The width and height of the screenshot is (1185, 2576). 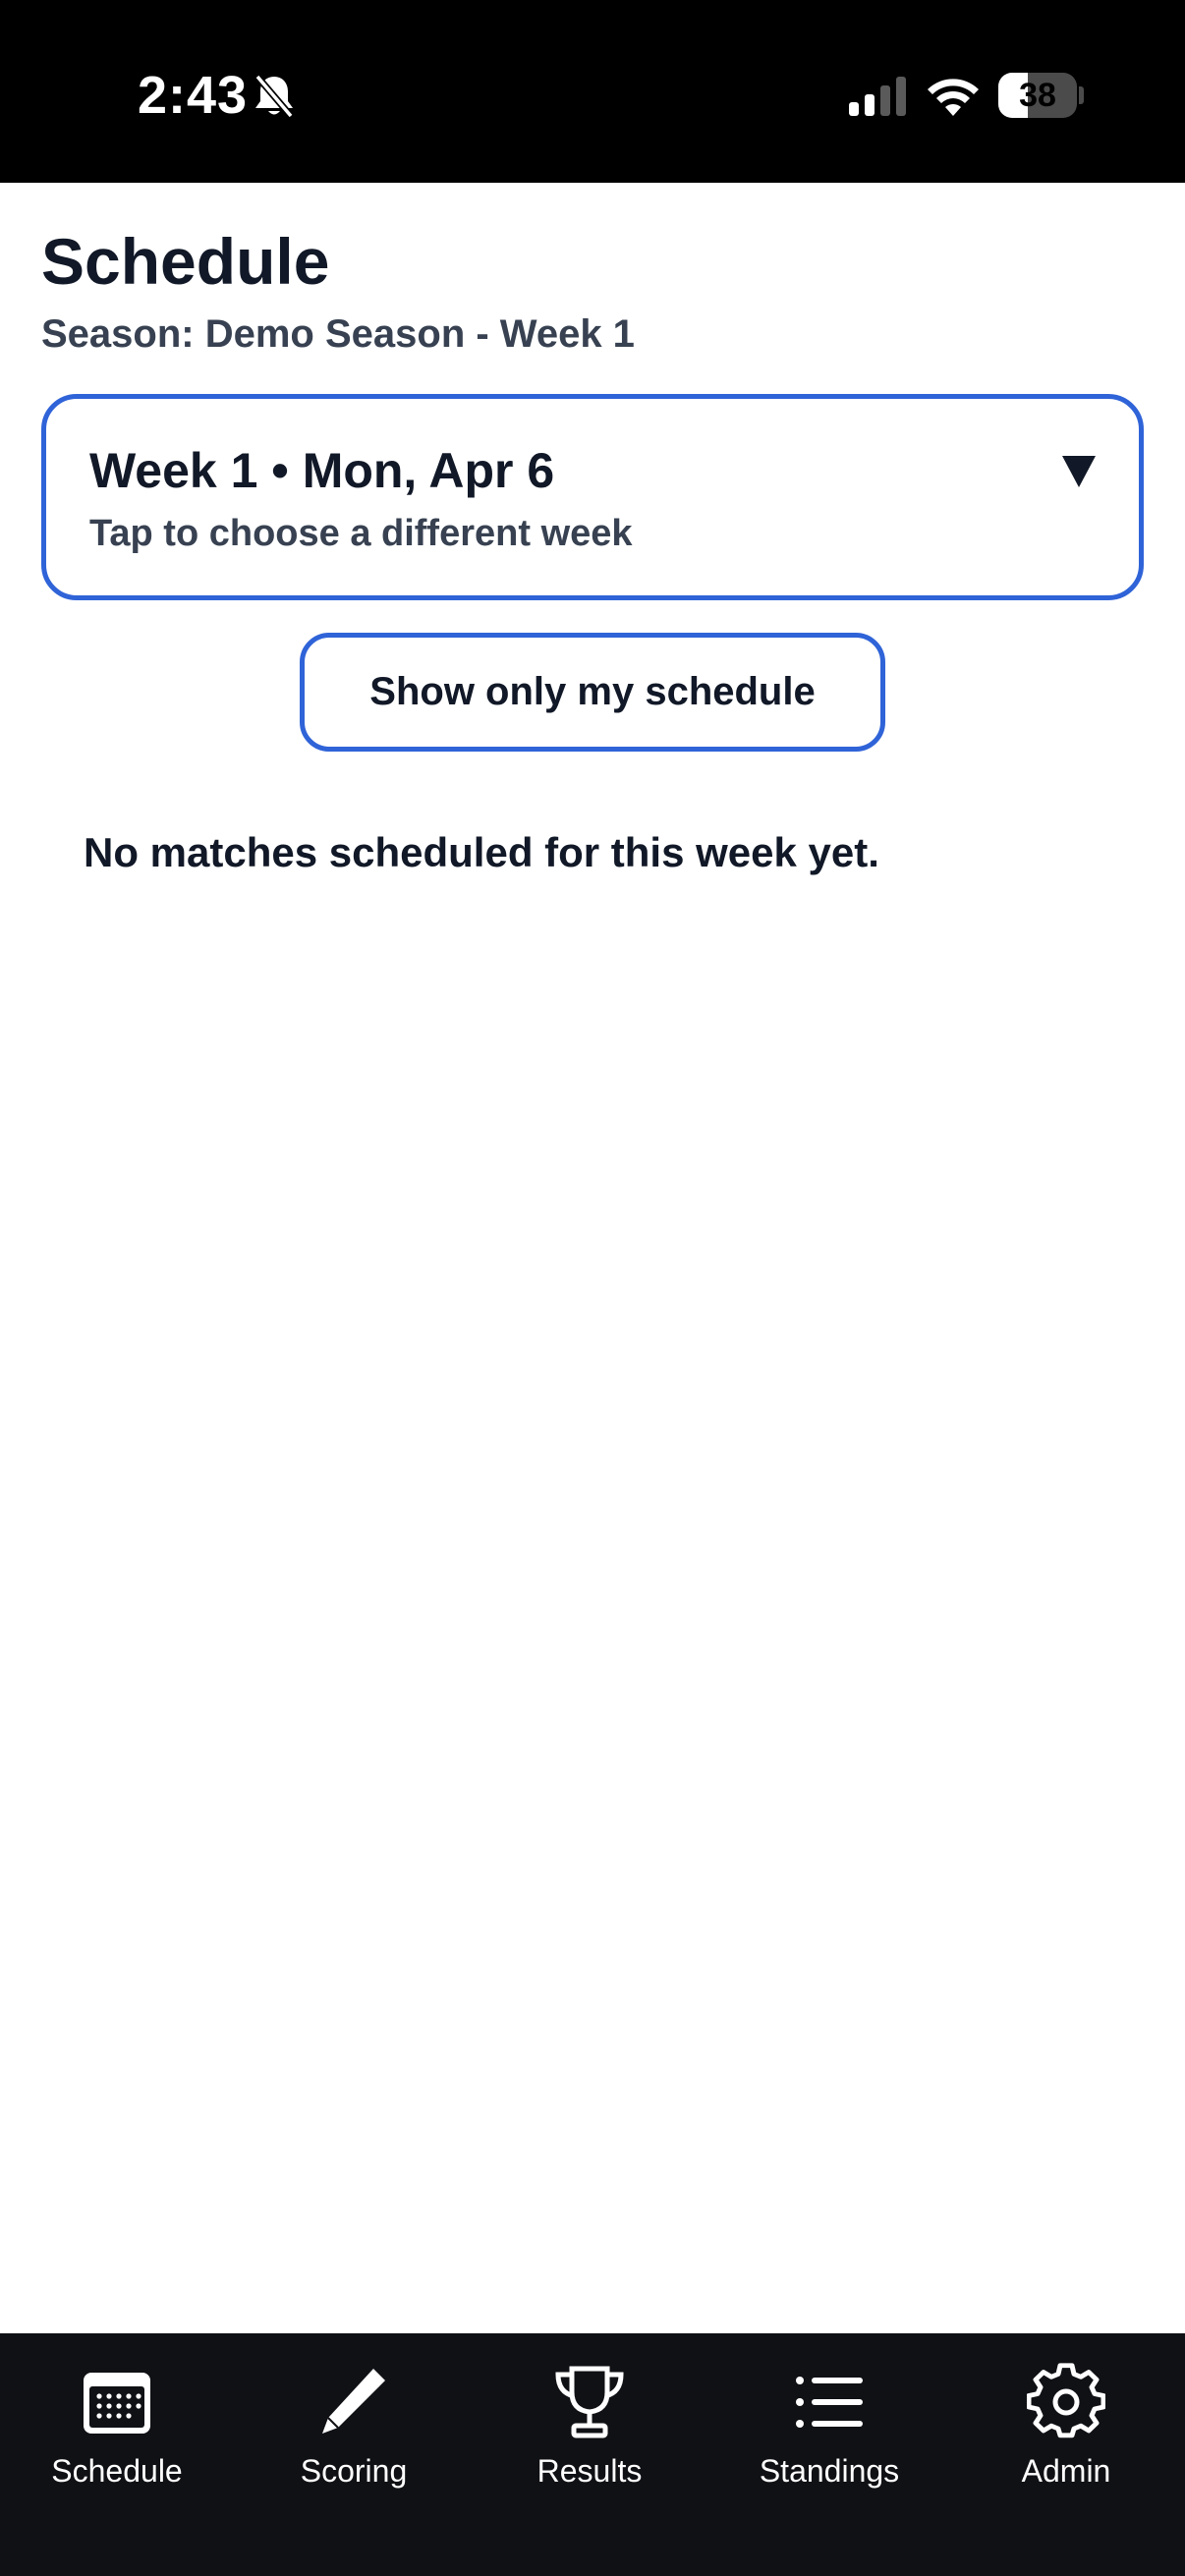 What do you see at coordinates (338, 334) in the screenshot?
I see `season-label: Season: Demo Season - Week 1` at bounding box center [338, 334].